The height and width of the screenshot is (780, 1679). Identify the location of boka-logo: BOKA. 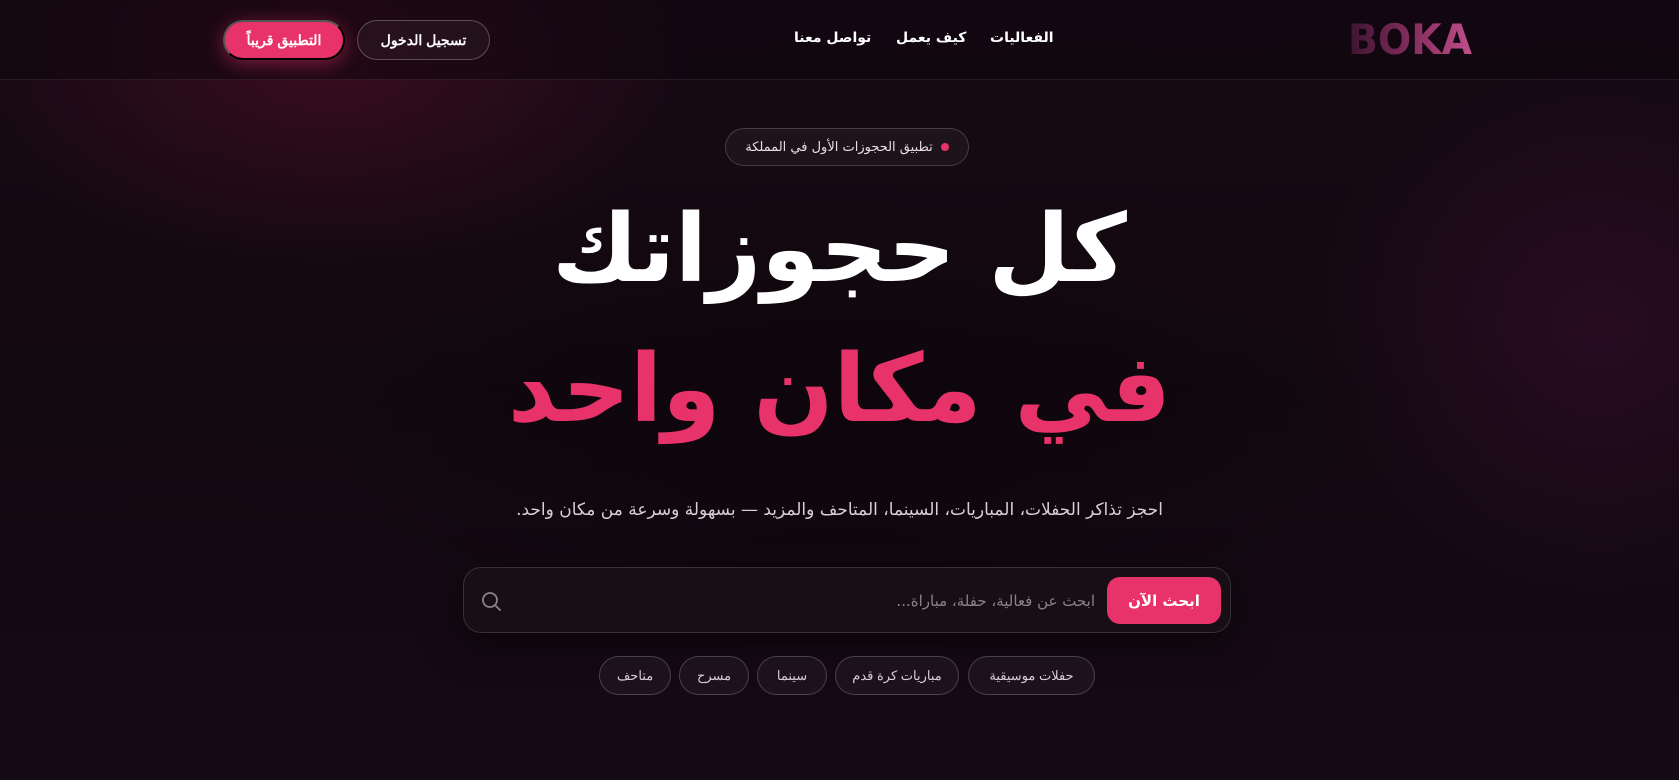
(1411, 38).